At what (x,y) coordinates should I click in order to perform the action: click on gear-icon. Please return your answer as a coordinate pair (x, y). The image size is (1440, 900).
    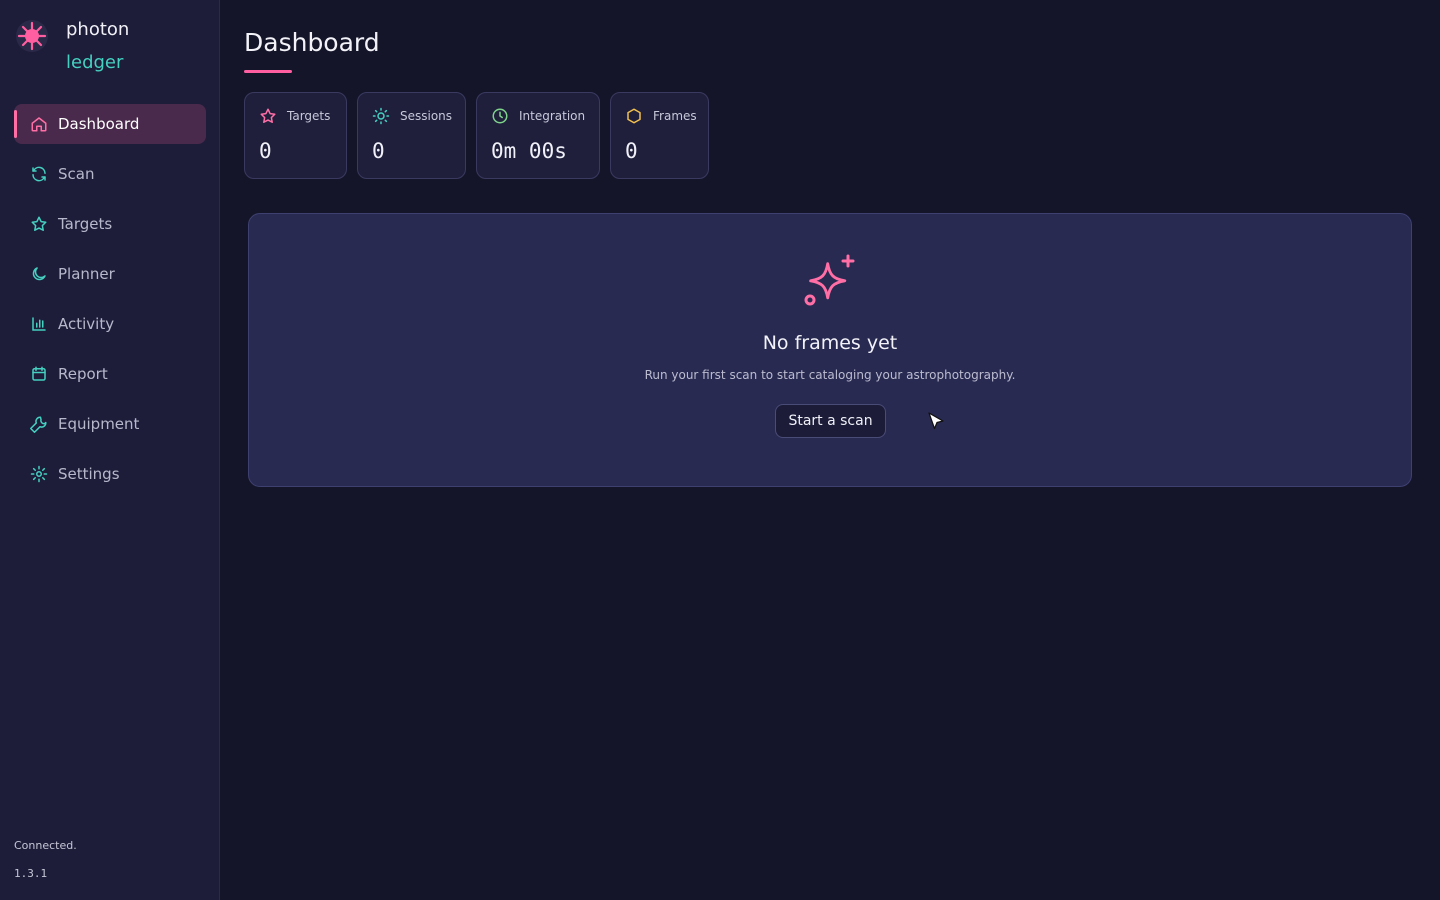
    Looking at the image, I should click on (39, 474).